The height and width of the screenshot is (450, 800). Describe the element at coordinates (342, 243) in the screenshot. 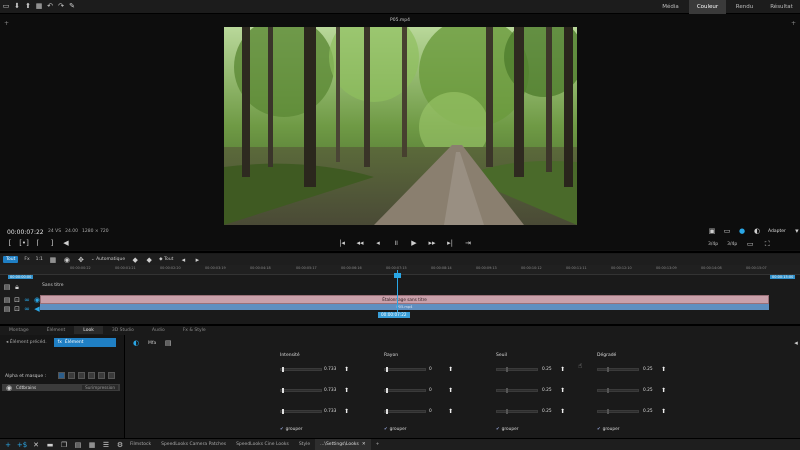

I see `go-start-icon: |◂` at that location.